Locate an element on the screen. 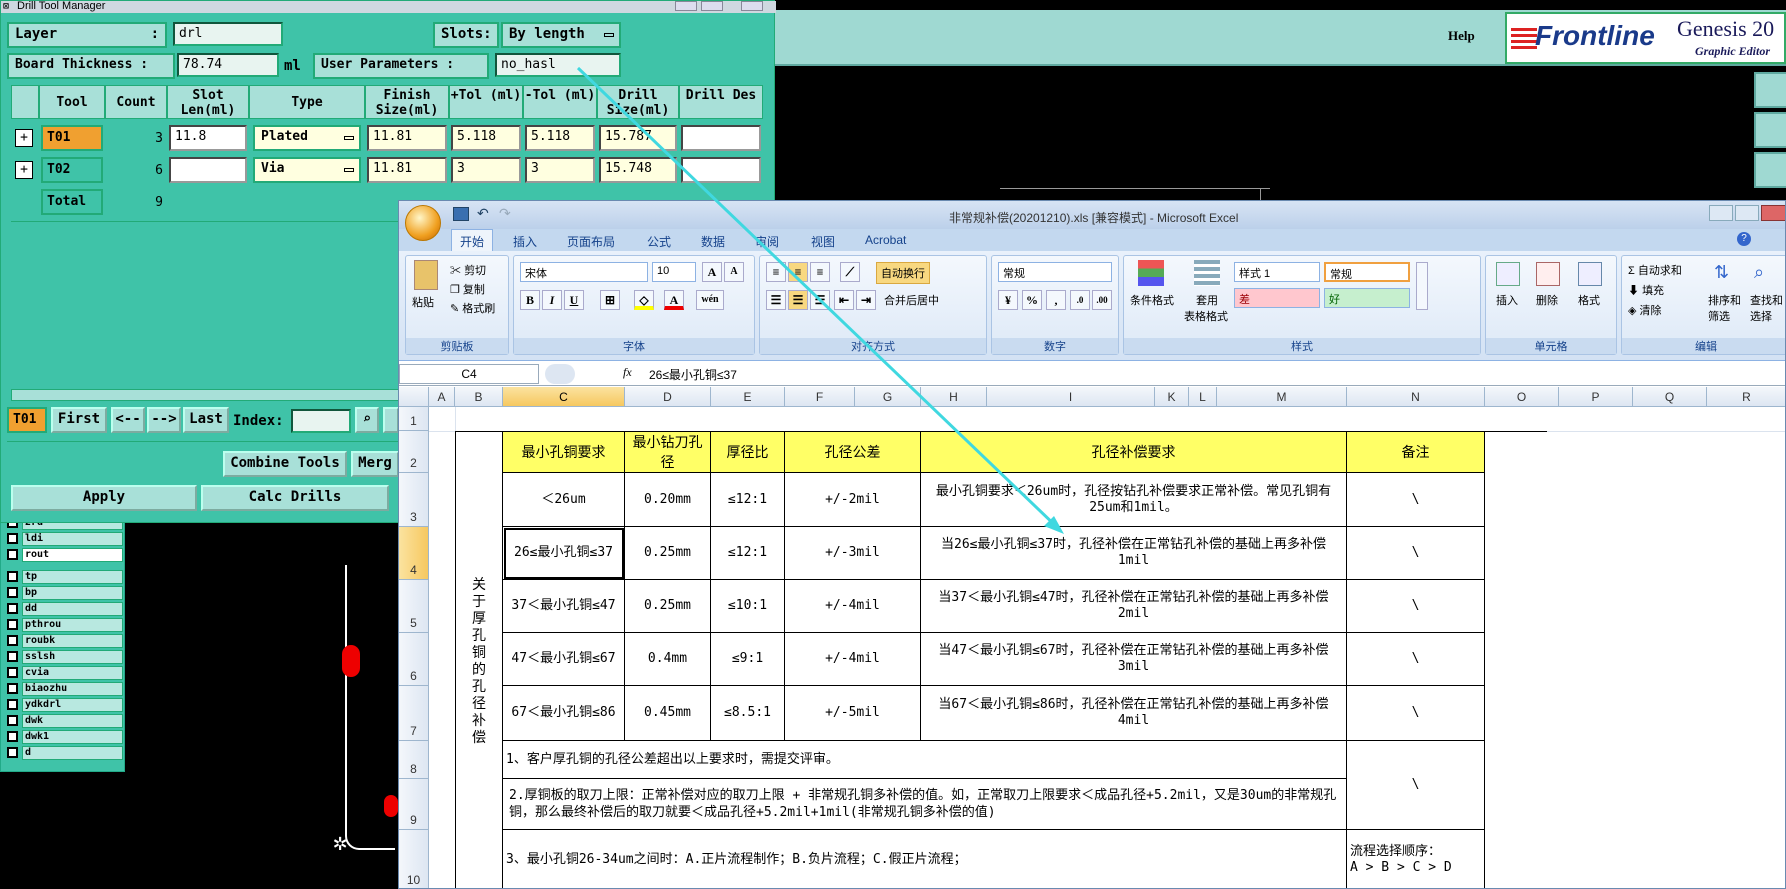 This screenshot has width=1786, height=889. table-format-button-2: 表格格式 is located at coordinates (1206, 316).